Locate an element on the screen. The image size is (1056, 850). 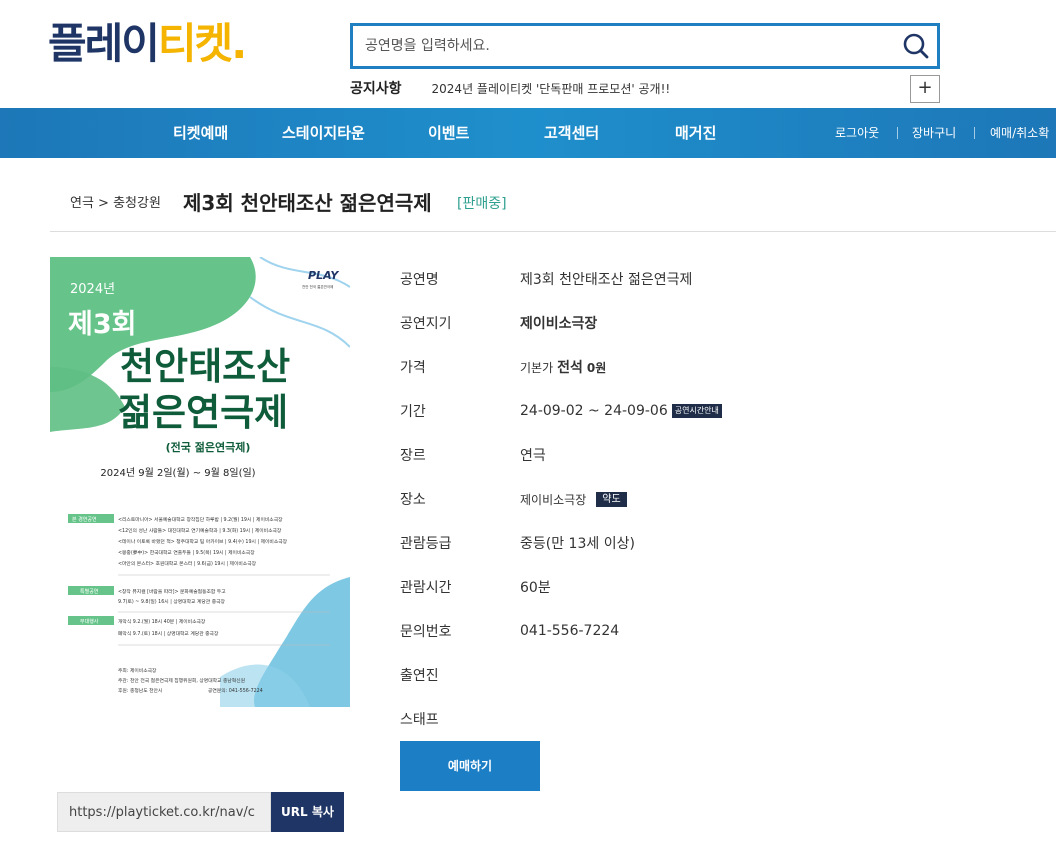
search-input is located at coordinates (618, 46).